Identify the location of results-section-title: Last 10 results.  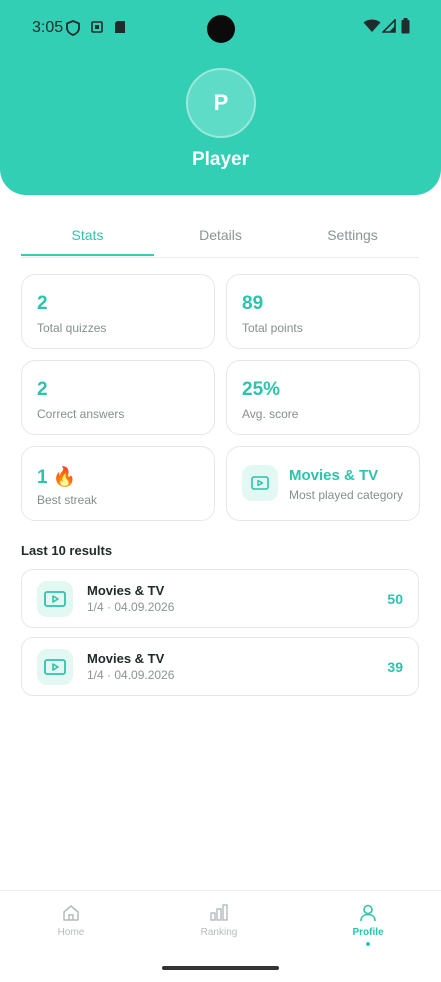
(67, 550).